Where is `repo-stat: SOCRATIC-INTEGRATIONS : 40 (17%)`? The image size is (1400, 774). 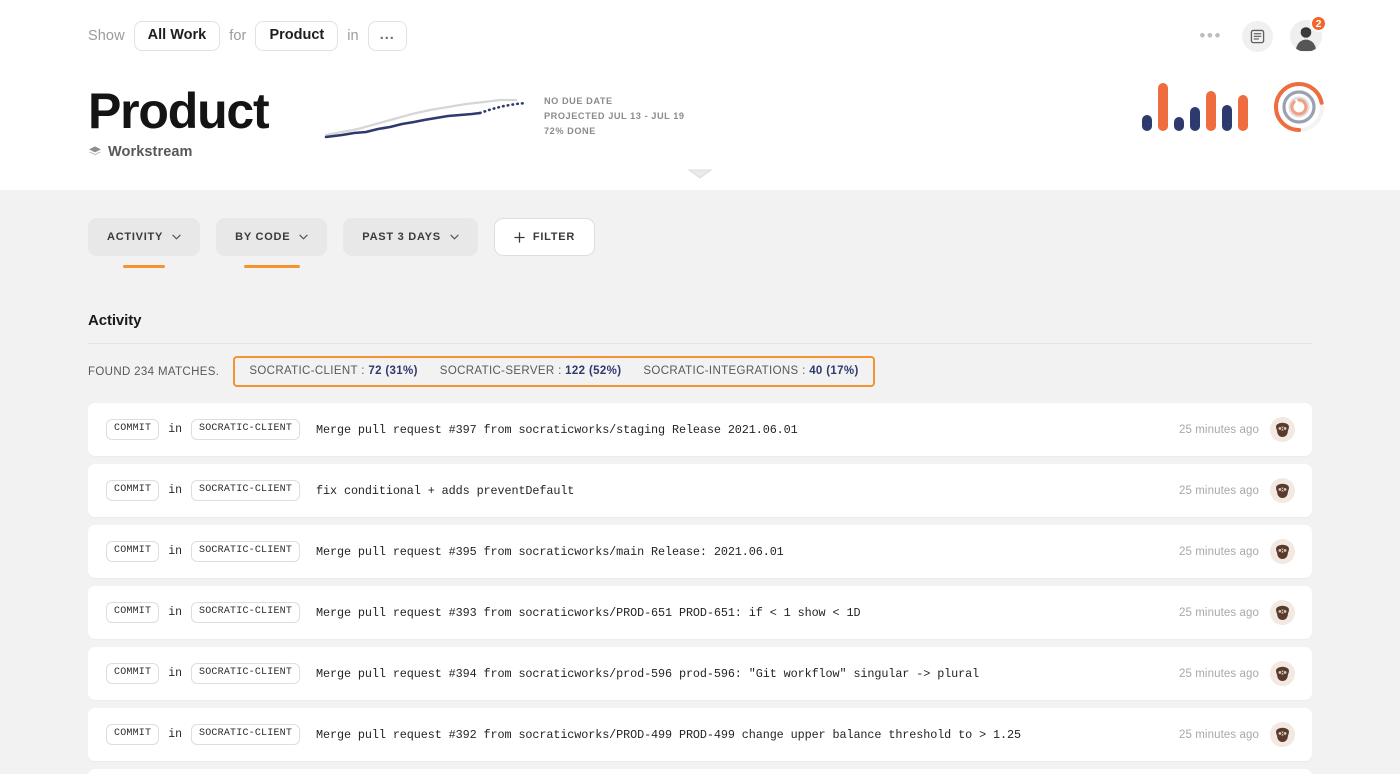
repo-stat: SOCRATIC-INTEGRATIONS : 40 (17%) is located at coordinates (750, 371).